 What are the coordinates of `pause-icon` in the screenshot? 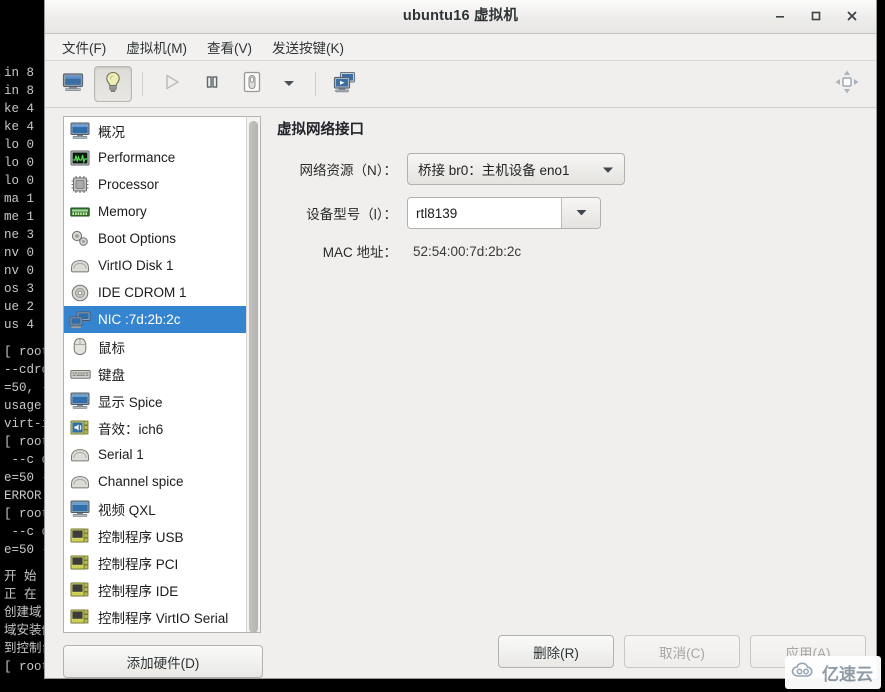 It's located at (212, 84).